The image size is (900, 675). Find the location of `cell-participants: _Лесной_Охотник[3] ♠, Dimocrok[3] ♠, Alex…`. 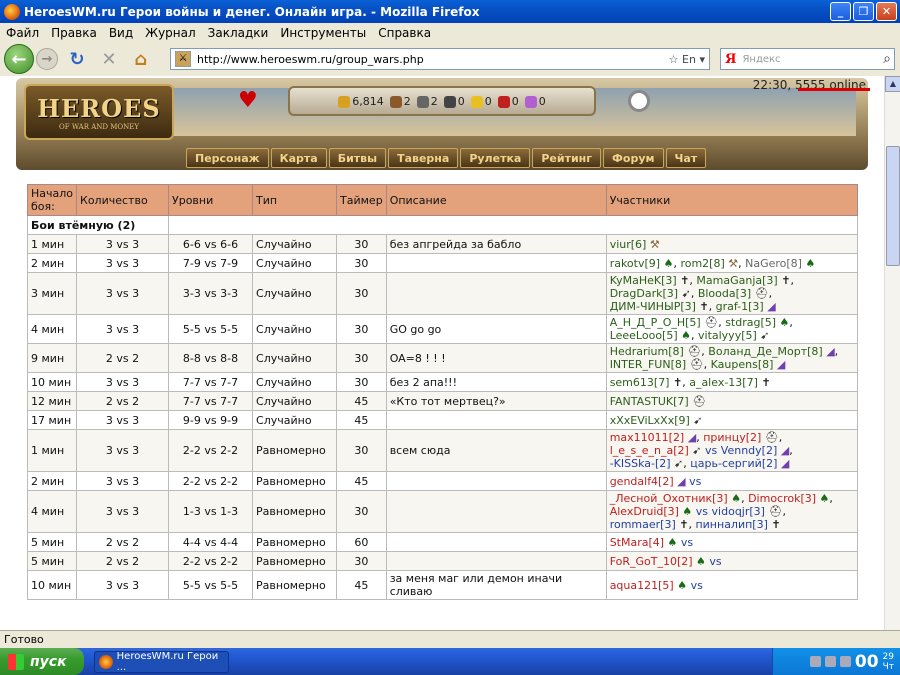

cell-participants: _Лесной_Охотник[3] ♠, Dimocrok[3] ♠, Alex… is located at coordinates (732, 511).